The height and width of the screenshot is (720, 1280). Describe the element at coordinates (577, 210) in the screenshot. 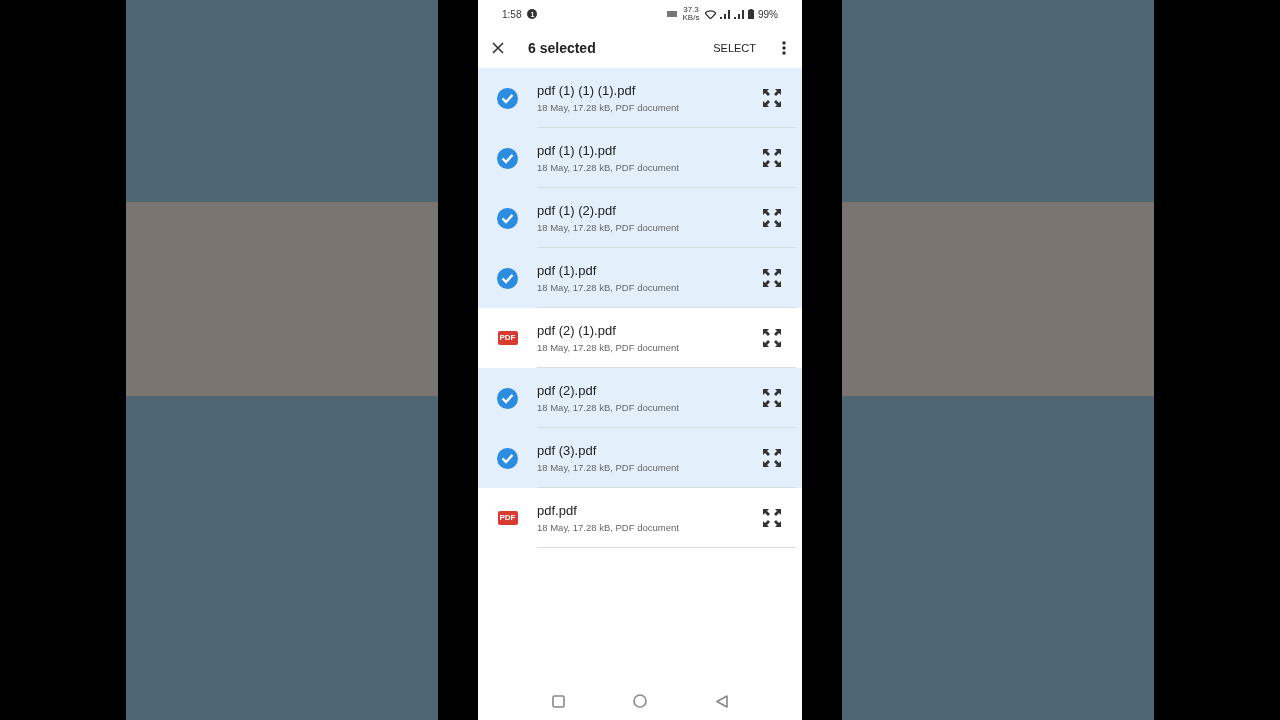

I see `file-name: pdf (1) (2).pdf` at that location.